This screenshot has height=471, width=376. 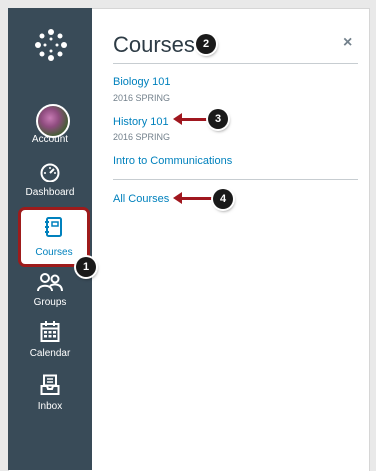 I want to click on nav-item-label: Account, so click(x=50, y=139).